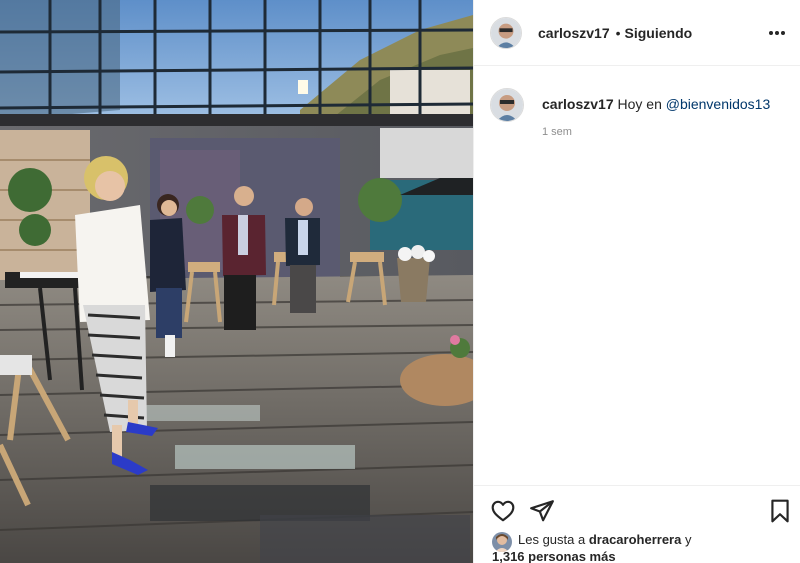  Describe the element at coordinates (688, 539) in the screenshot. I see `likes-conjunction: y` at that location.